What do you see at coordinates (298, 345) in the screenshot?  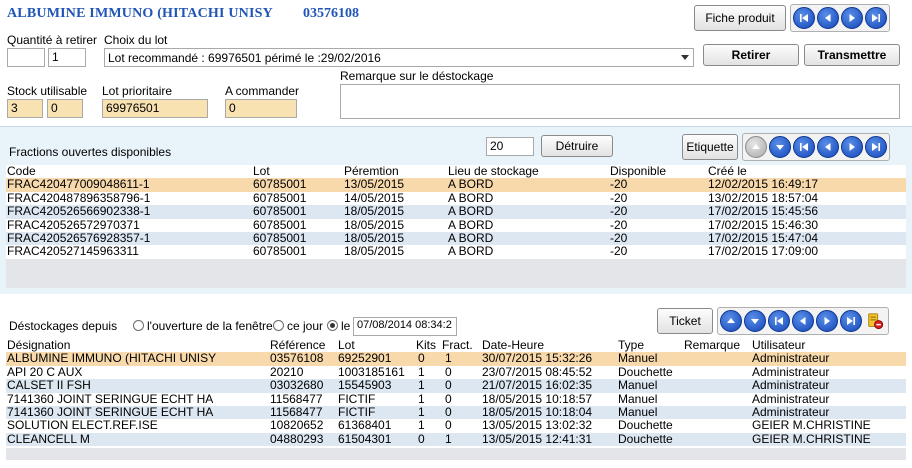 I see `col-reference: Référence` at bounding box center [298, 345].